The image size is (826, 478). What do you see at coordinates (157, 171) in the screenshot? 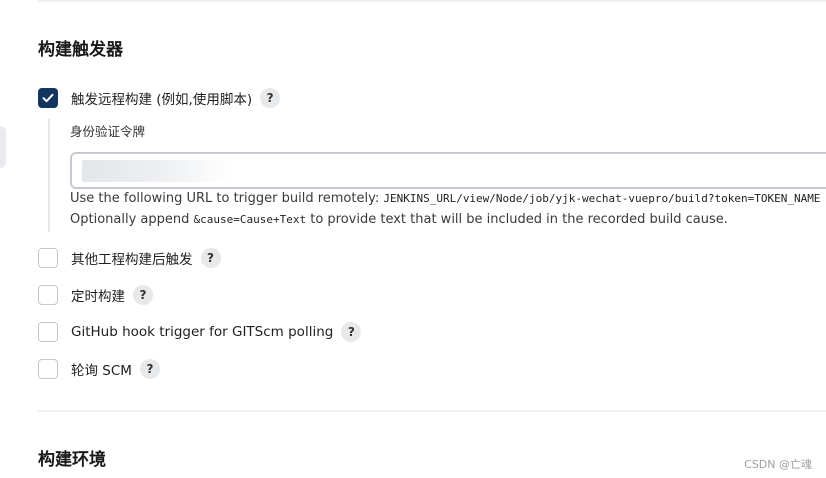
I see `token-redaction-mask` at bounding box center [157, 171].